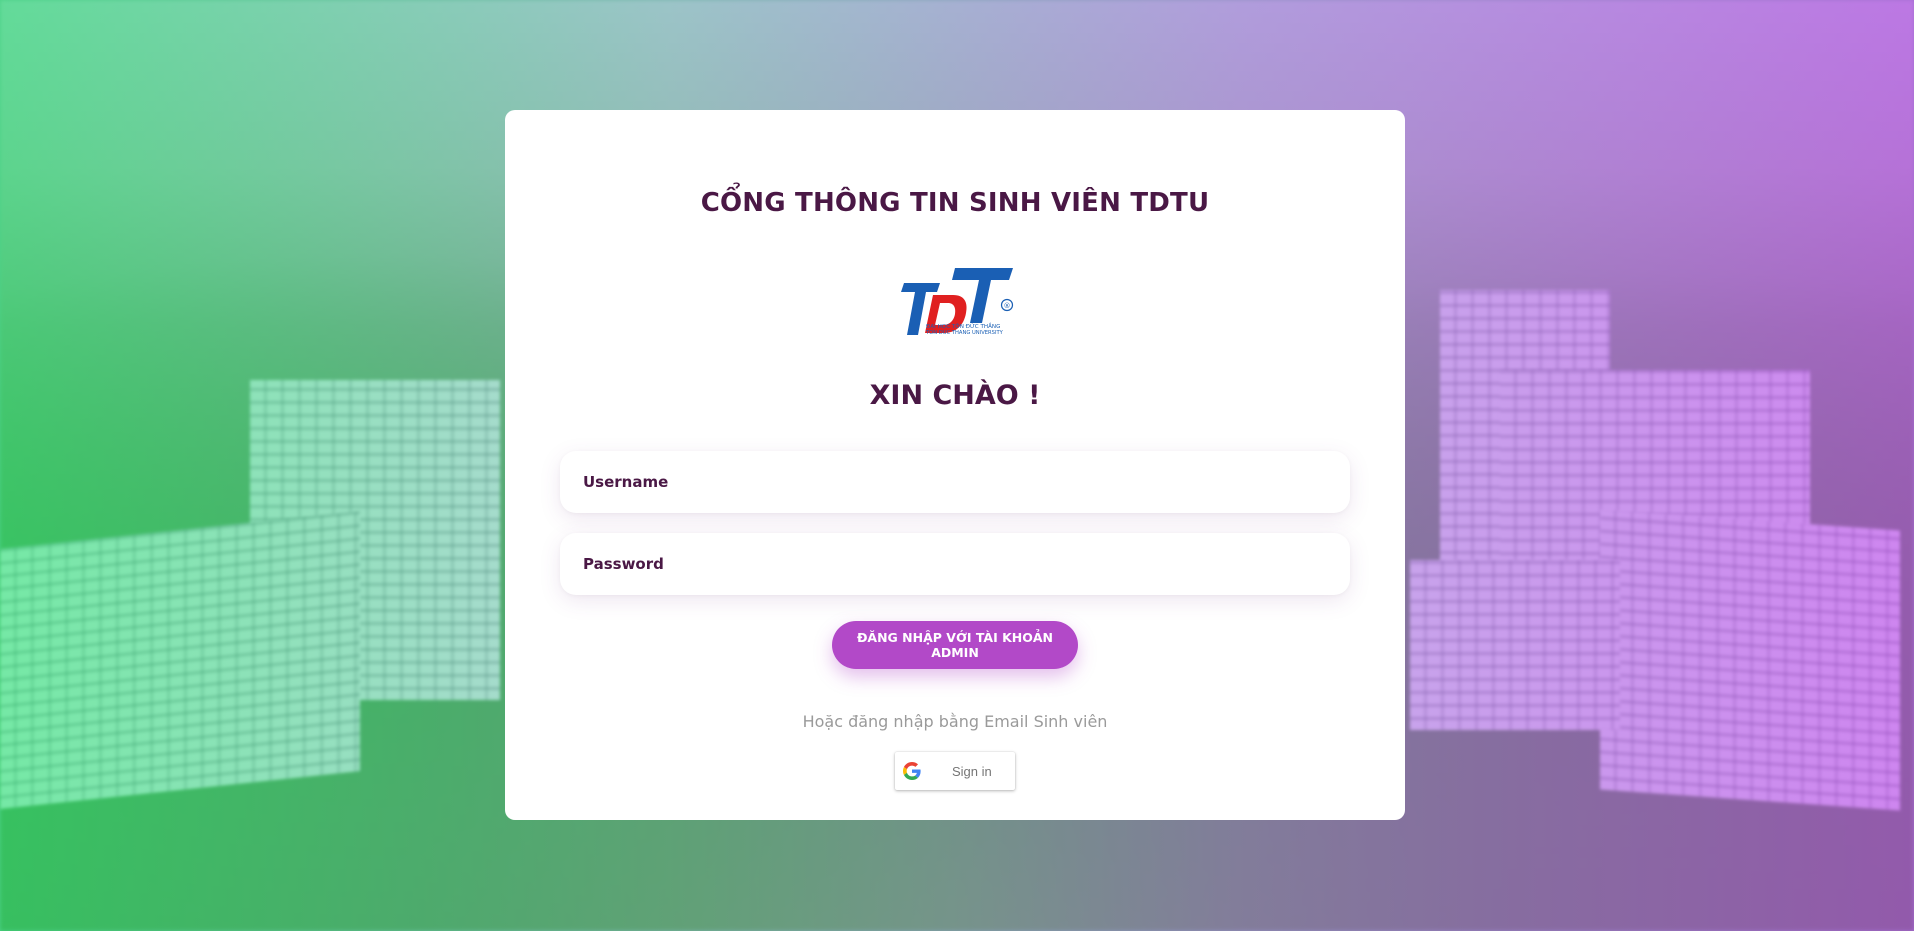 This screenshot has width=1914, height=931. Describe the element at coordinates (972, 771) in the screenshot. I see `google-signin-label: Sign in` at that location.